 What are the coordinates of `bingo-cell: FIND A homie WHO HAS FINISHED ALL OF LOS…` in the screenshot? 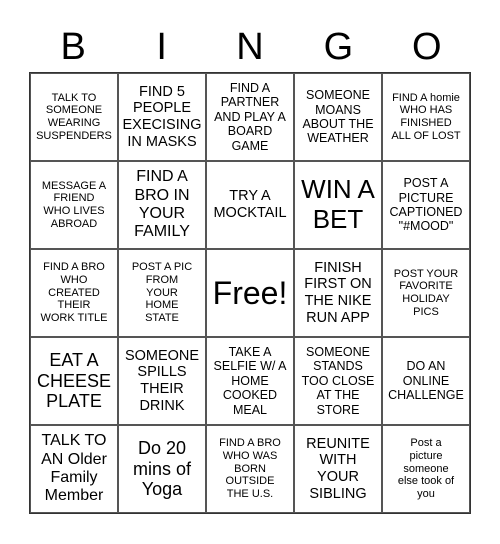 It's located at (426, 117).